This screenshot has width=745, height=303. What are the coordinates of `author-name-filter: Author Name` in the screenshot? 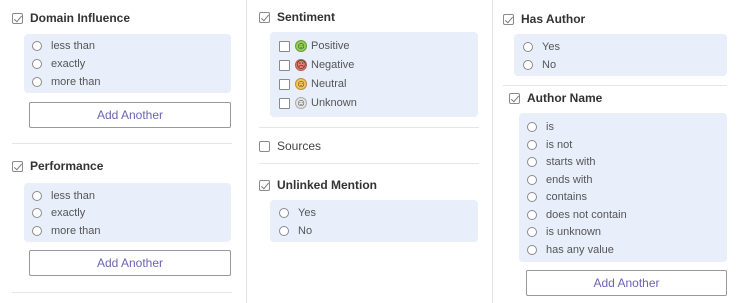 It's located at (555, 98).